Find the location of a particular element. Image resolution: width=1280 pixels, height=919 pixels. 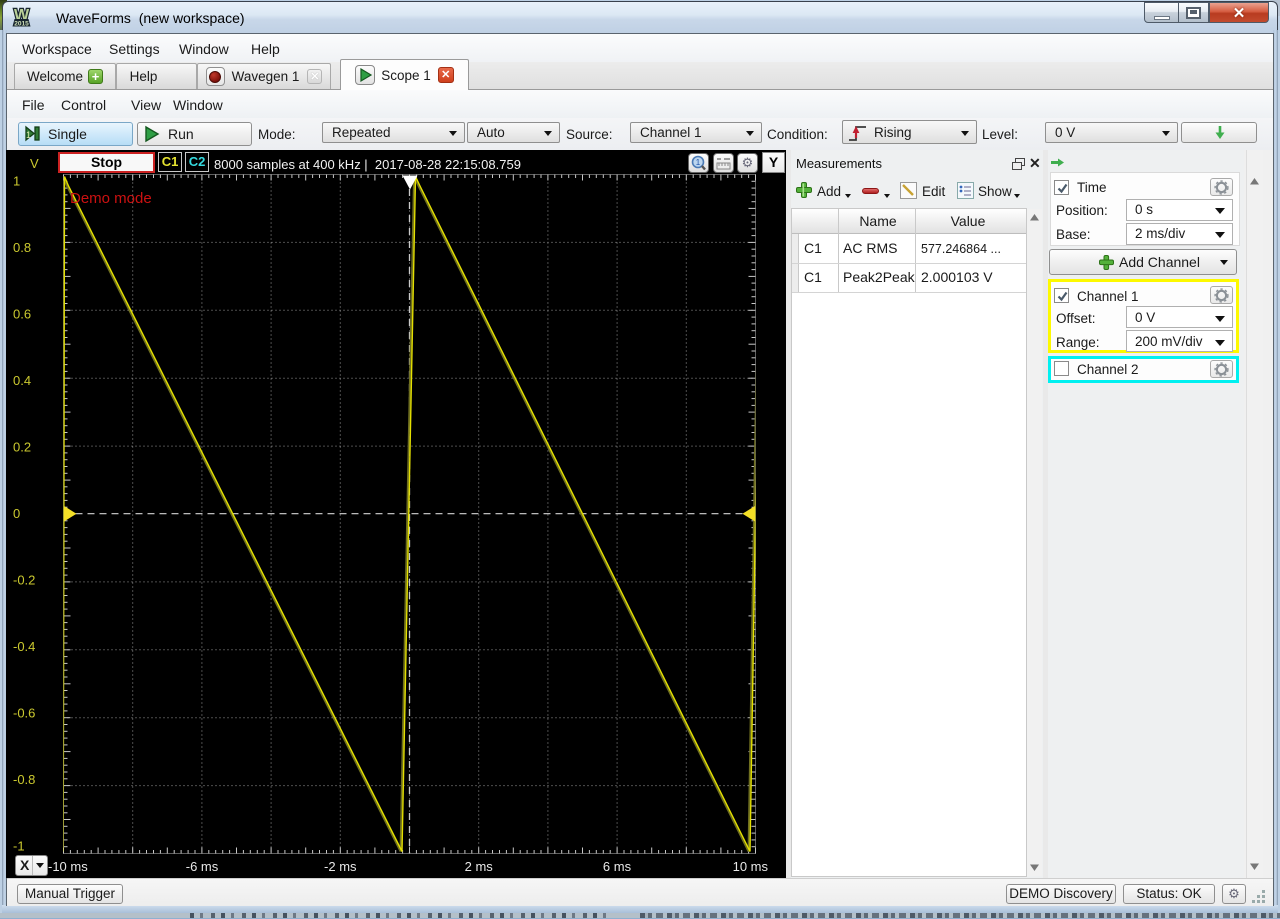

svg-text: 0.8 is located at coordinates (22, 247).